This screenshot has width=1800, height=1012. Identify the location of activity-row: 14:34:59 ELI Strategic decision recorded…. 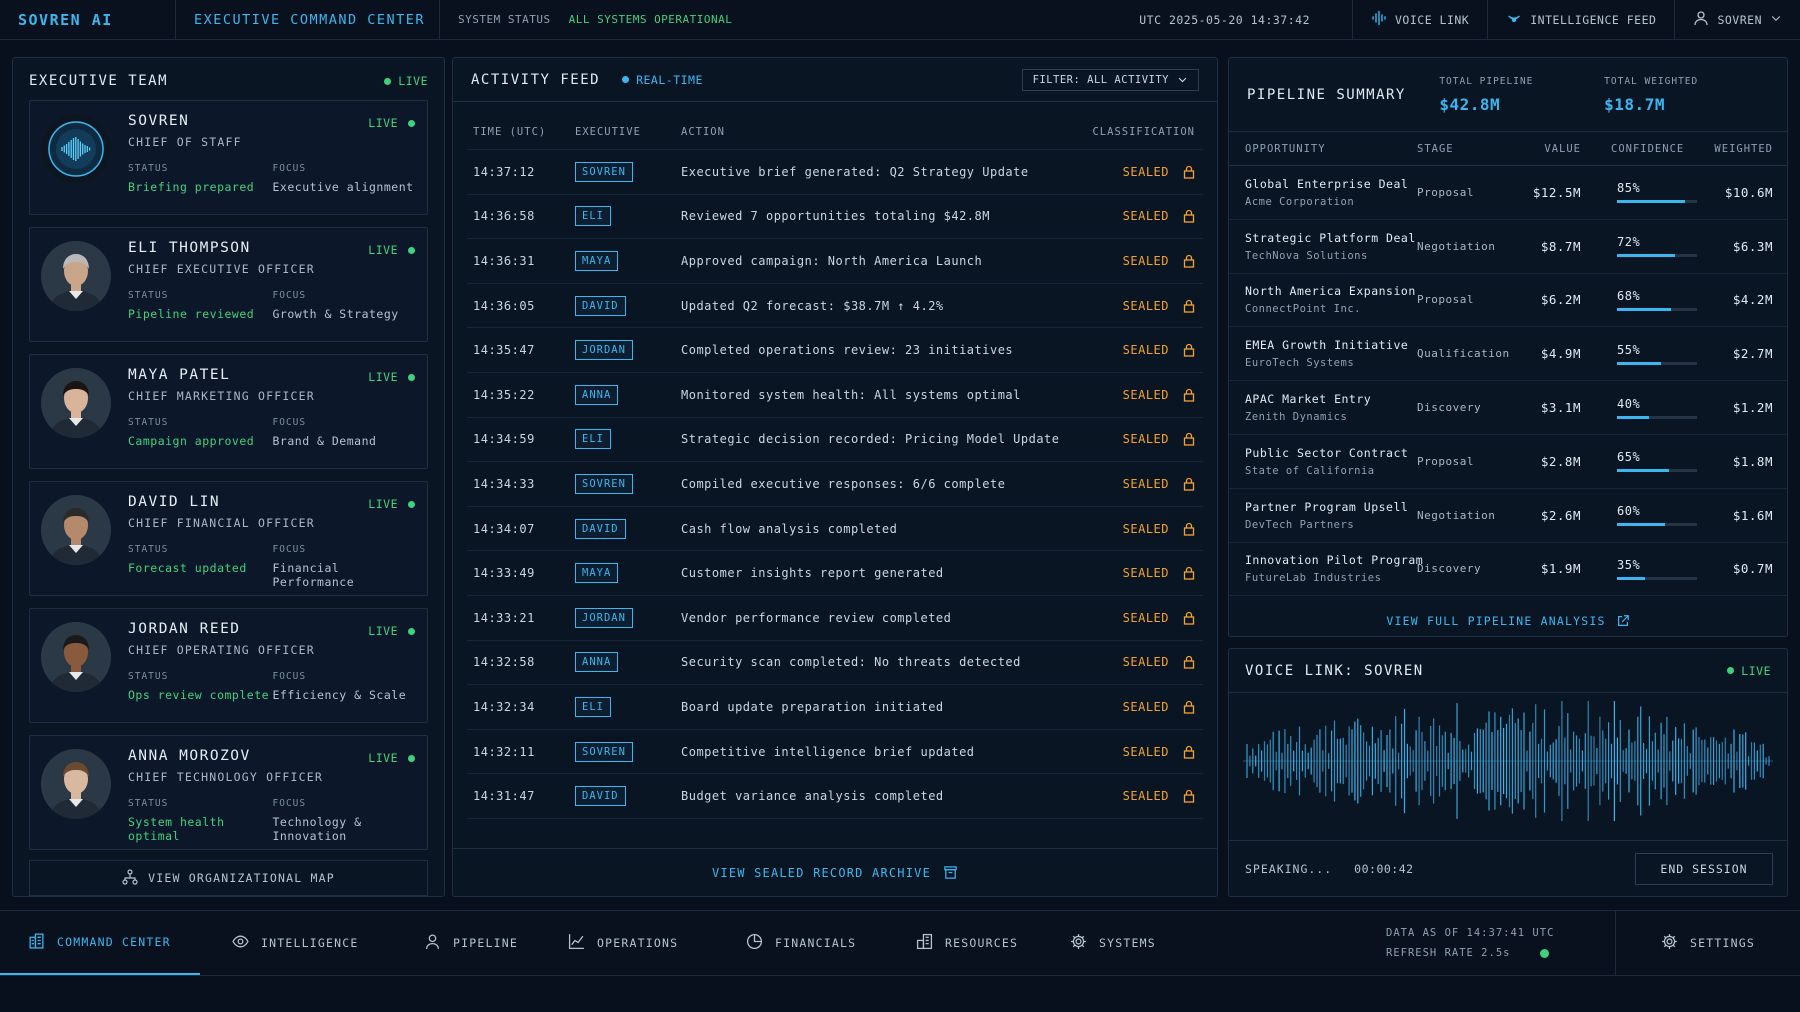
(835, 440).